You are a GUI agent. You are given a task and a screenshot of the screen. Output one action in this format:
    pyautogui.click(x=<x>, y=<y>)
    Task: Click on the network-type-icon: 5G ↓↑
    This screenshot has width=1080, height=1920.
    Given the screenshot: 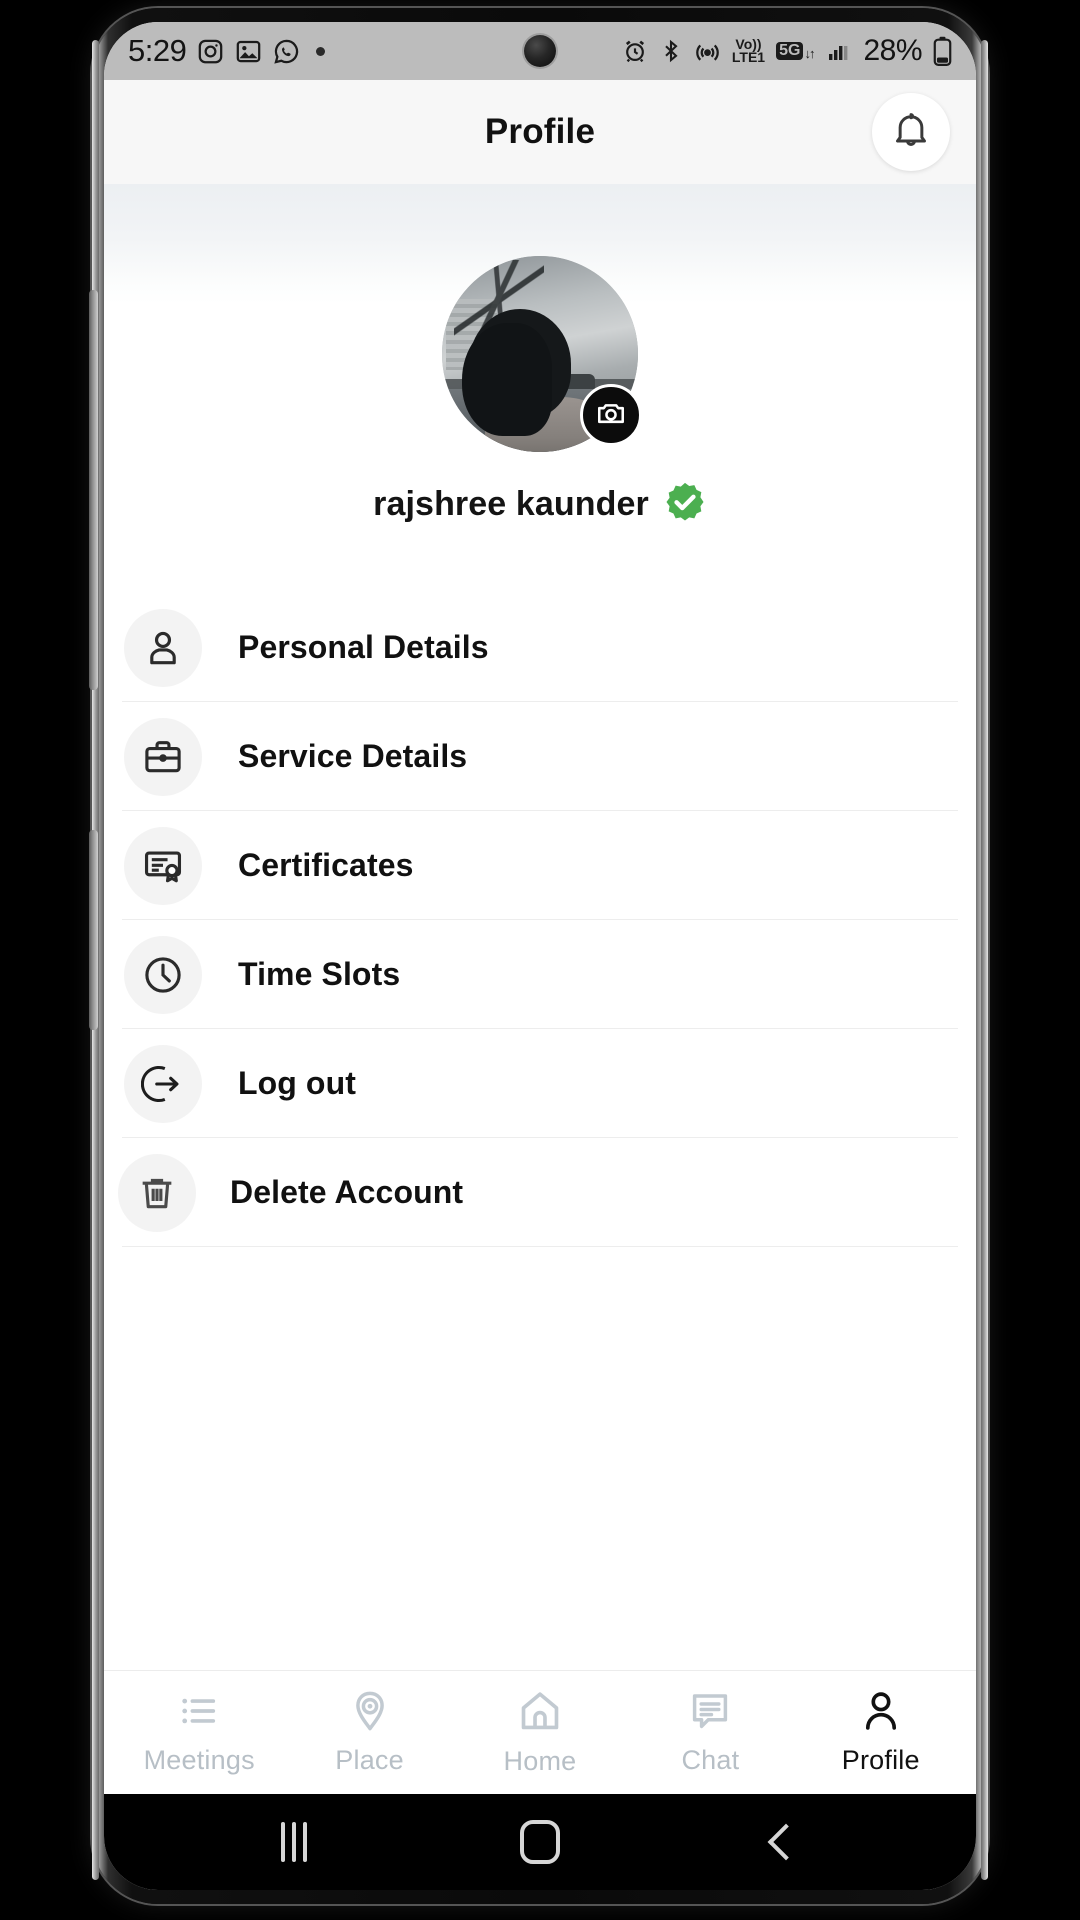 What is the action you would take?
    pyautogui.click(x=795, y=51)
    